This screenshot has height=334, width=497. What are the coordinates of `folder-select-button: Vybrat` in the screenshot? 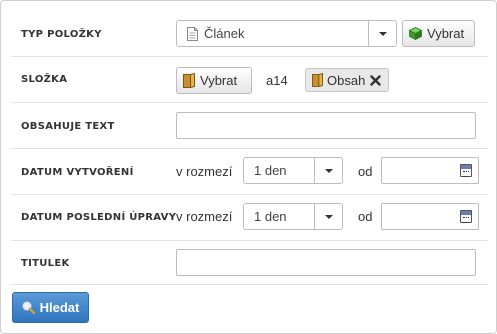 It's located at (214, 80).